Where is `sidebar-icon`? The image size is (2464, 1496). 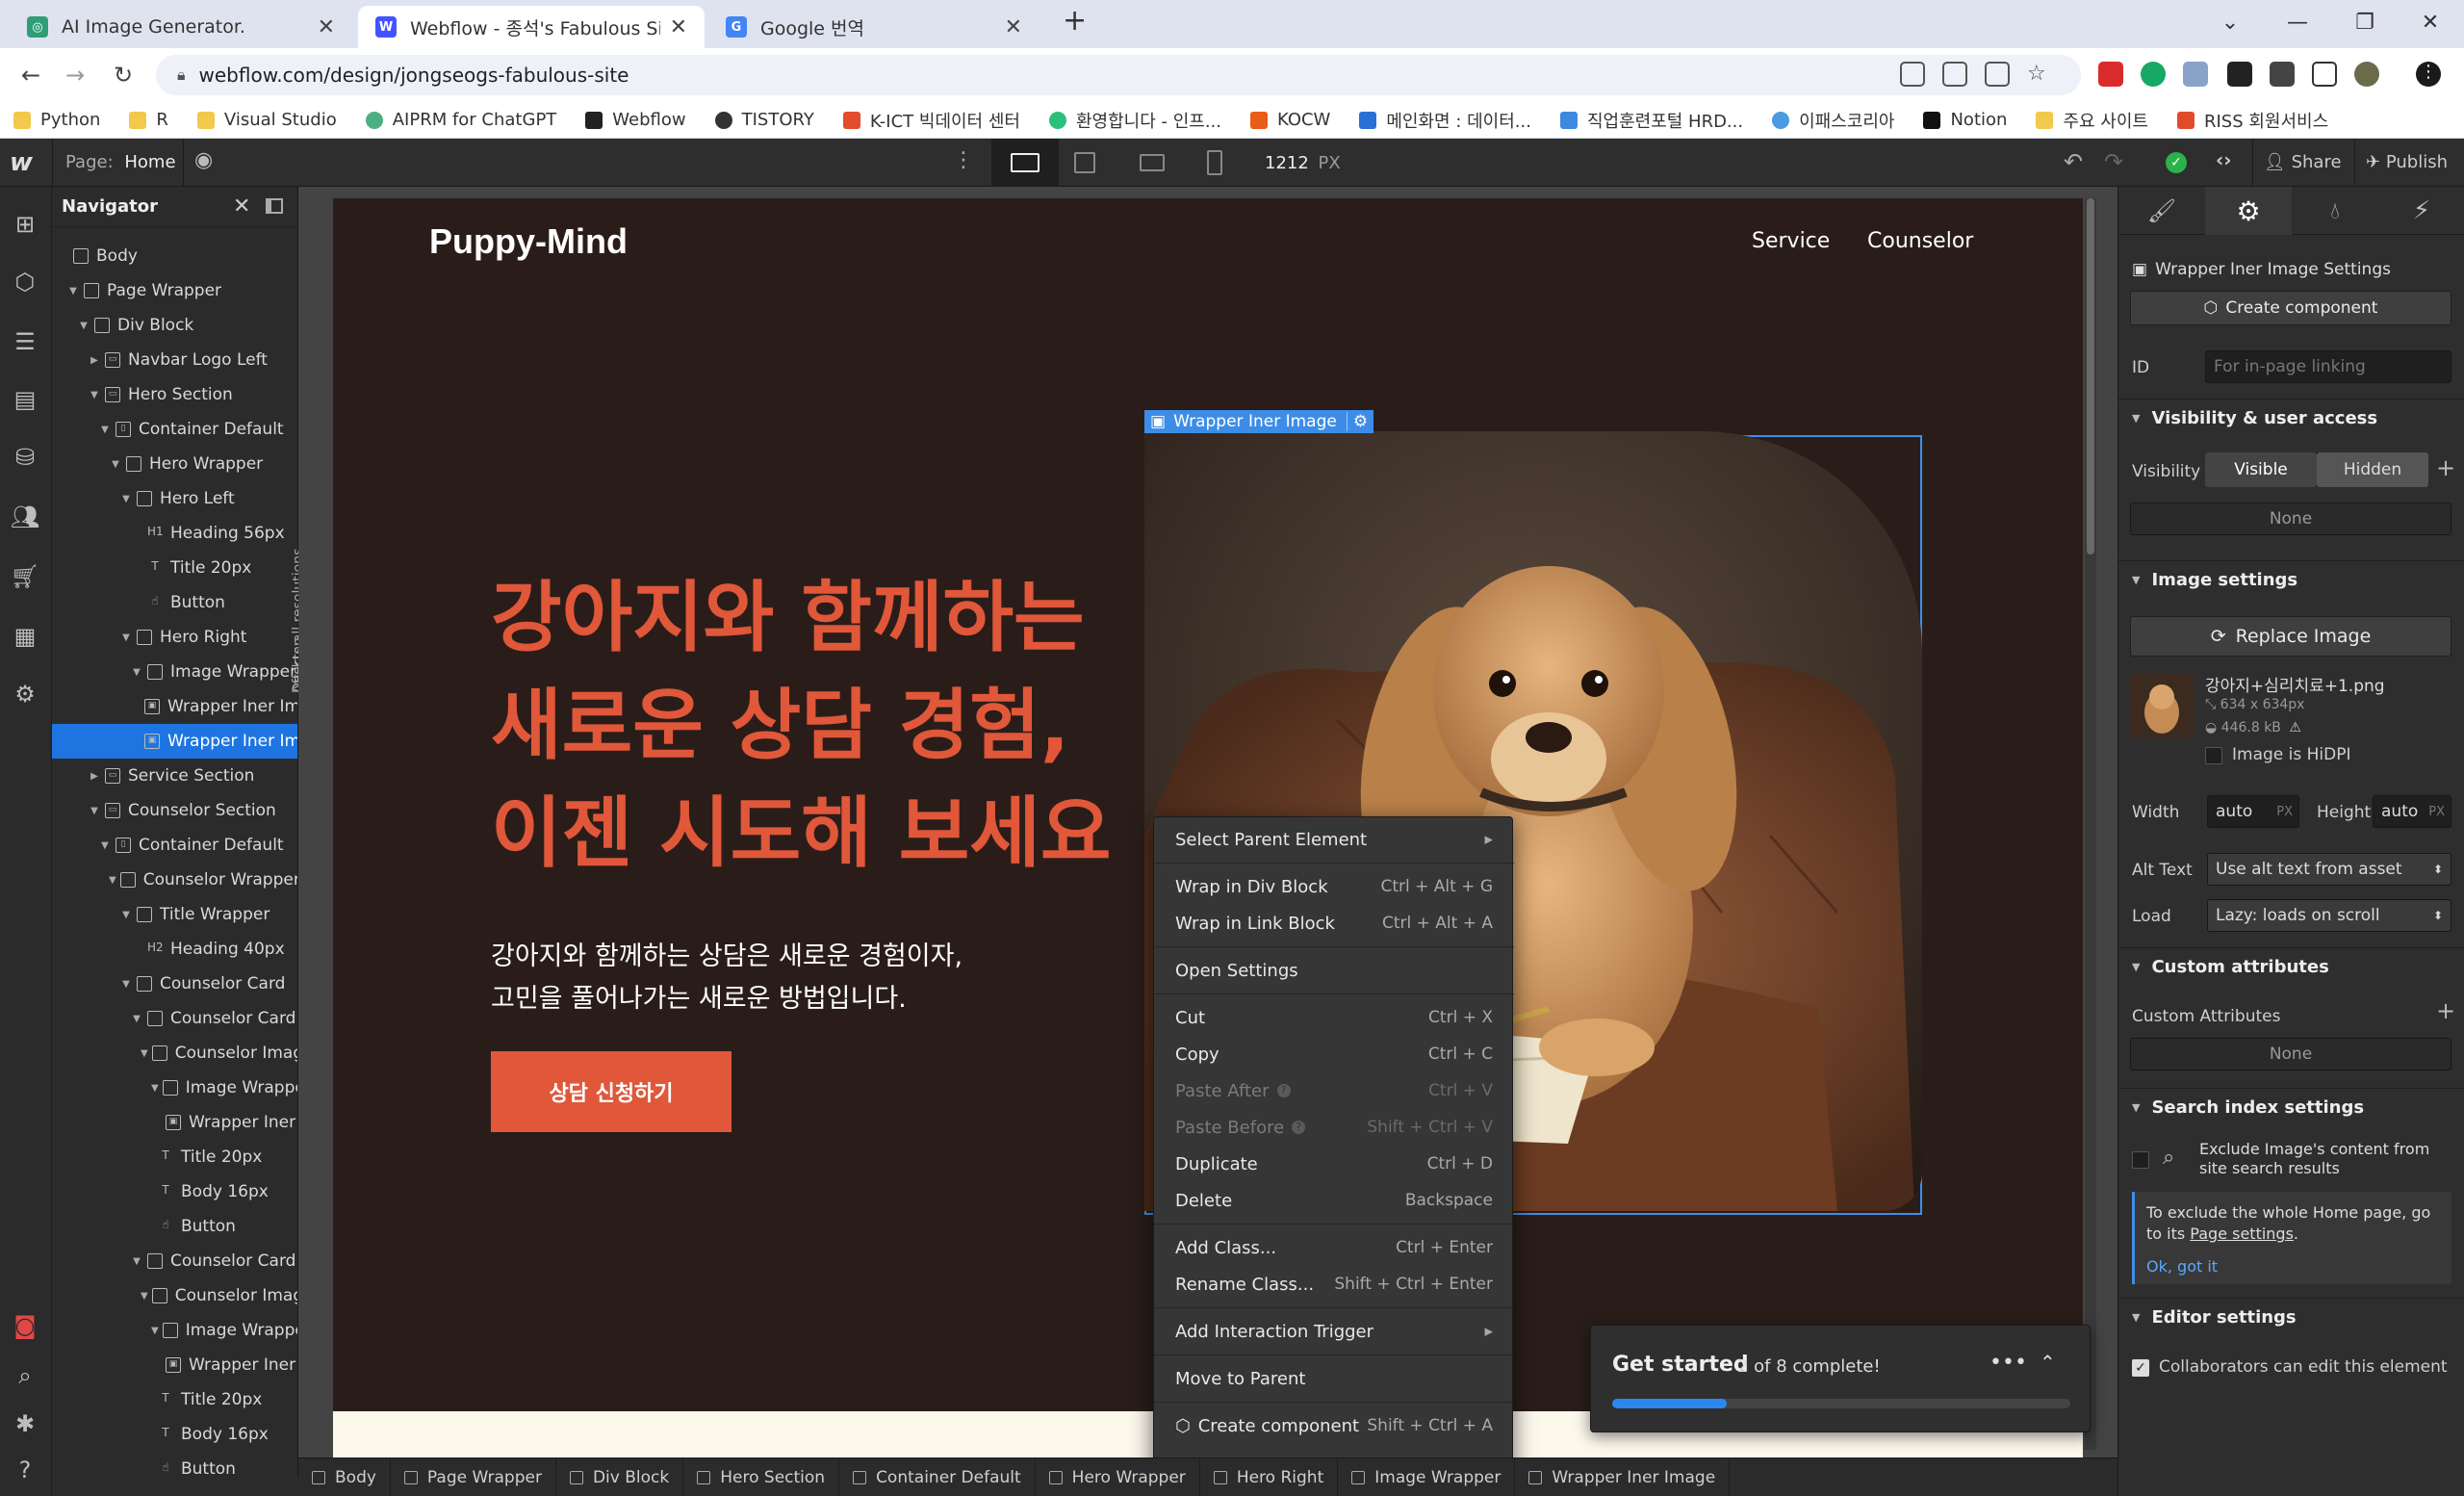
sidebar-icon is located at coordinates (2324, 74).